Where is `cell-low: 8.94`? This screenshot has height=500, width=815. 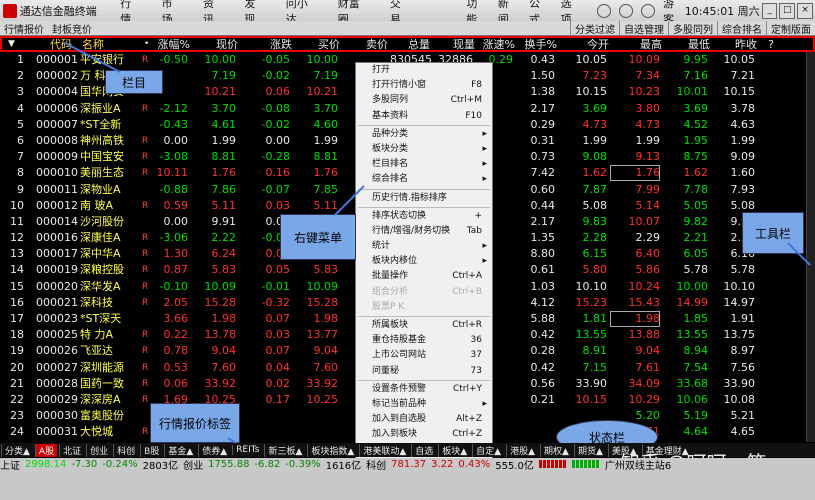
cell-low: 8.94 is located at coordinates (696, 351).